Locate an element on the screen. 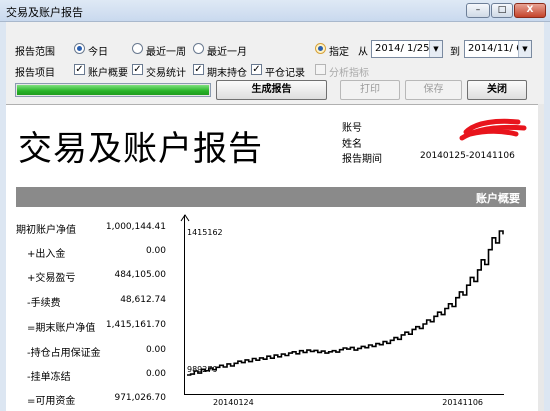  from-date-value: 2014/ 1/25 is located at coordinates (402, 48).